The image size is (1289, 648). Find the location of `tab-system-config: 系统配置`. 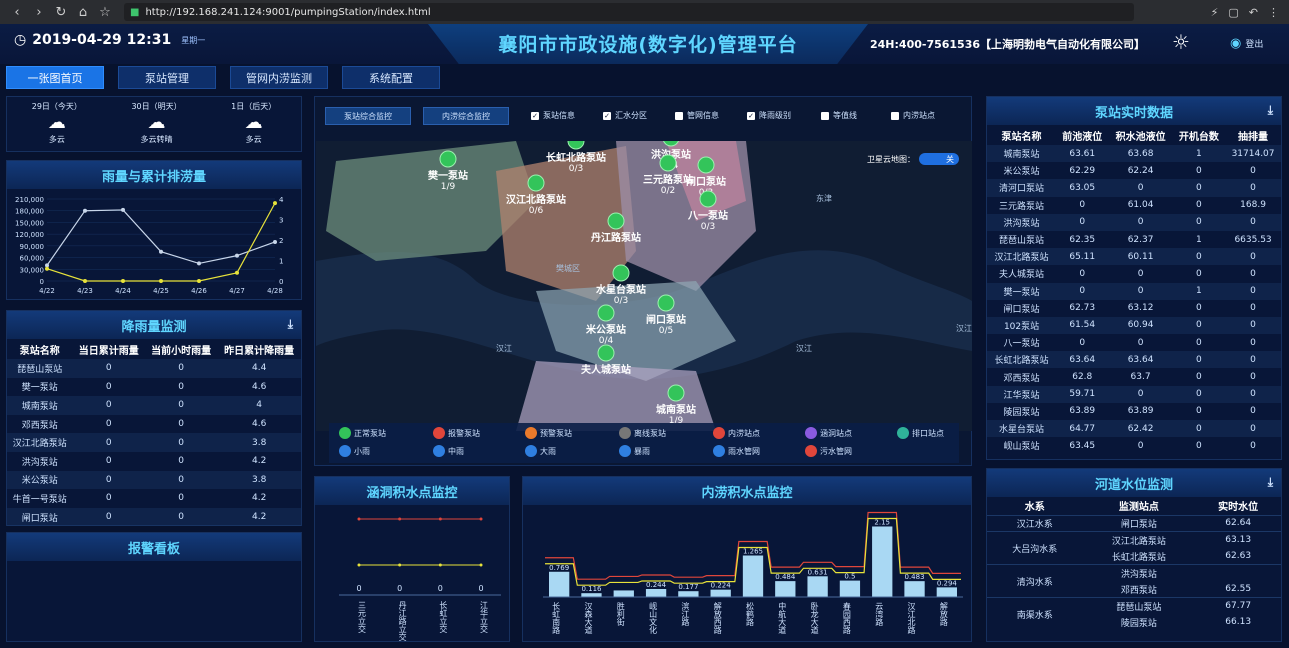

tab-system-config: 系统配置 is located at coordinates (391, 77).